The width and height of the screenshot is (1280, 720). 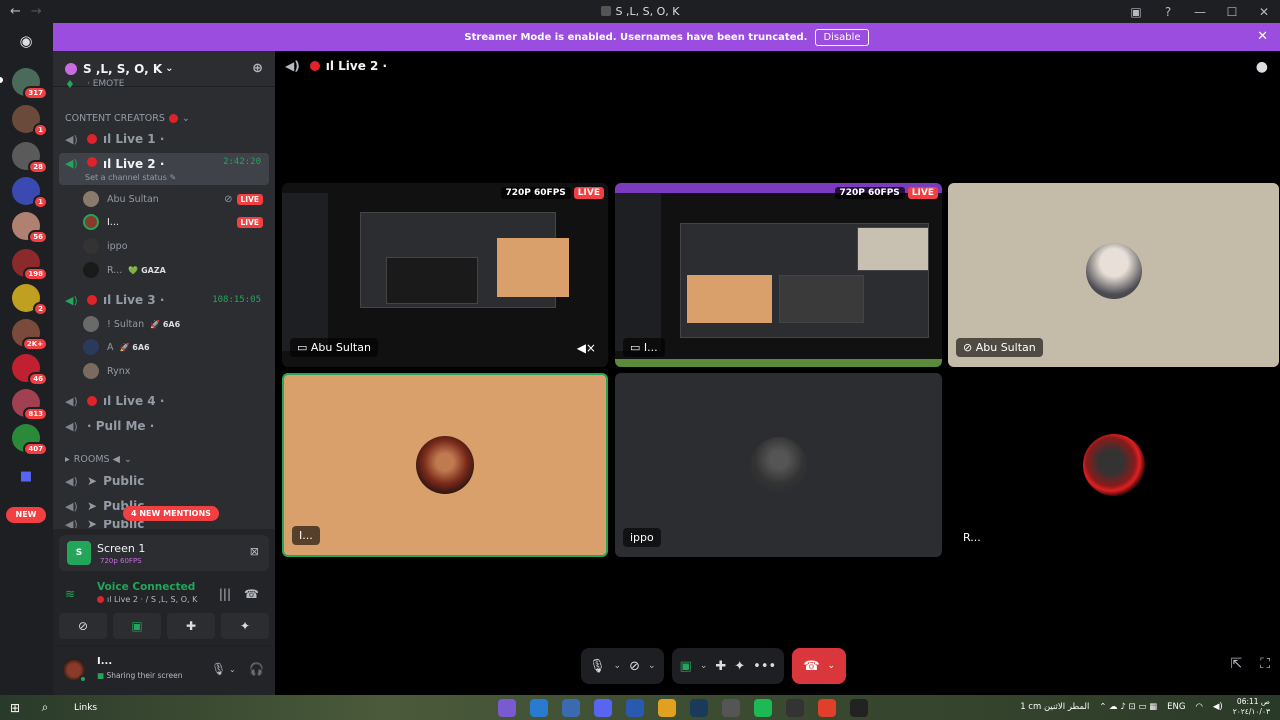 I want to click on spotify-icon, so click(x=763, y=708).